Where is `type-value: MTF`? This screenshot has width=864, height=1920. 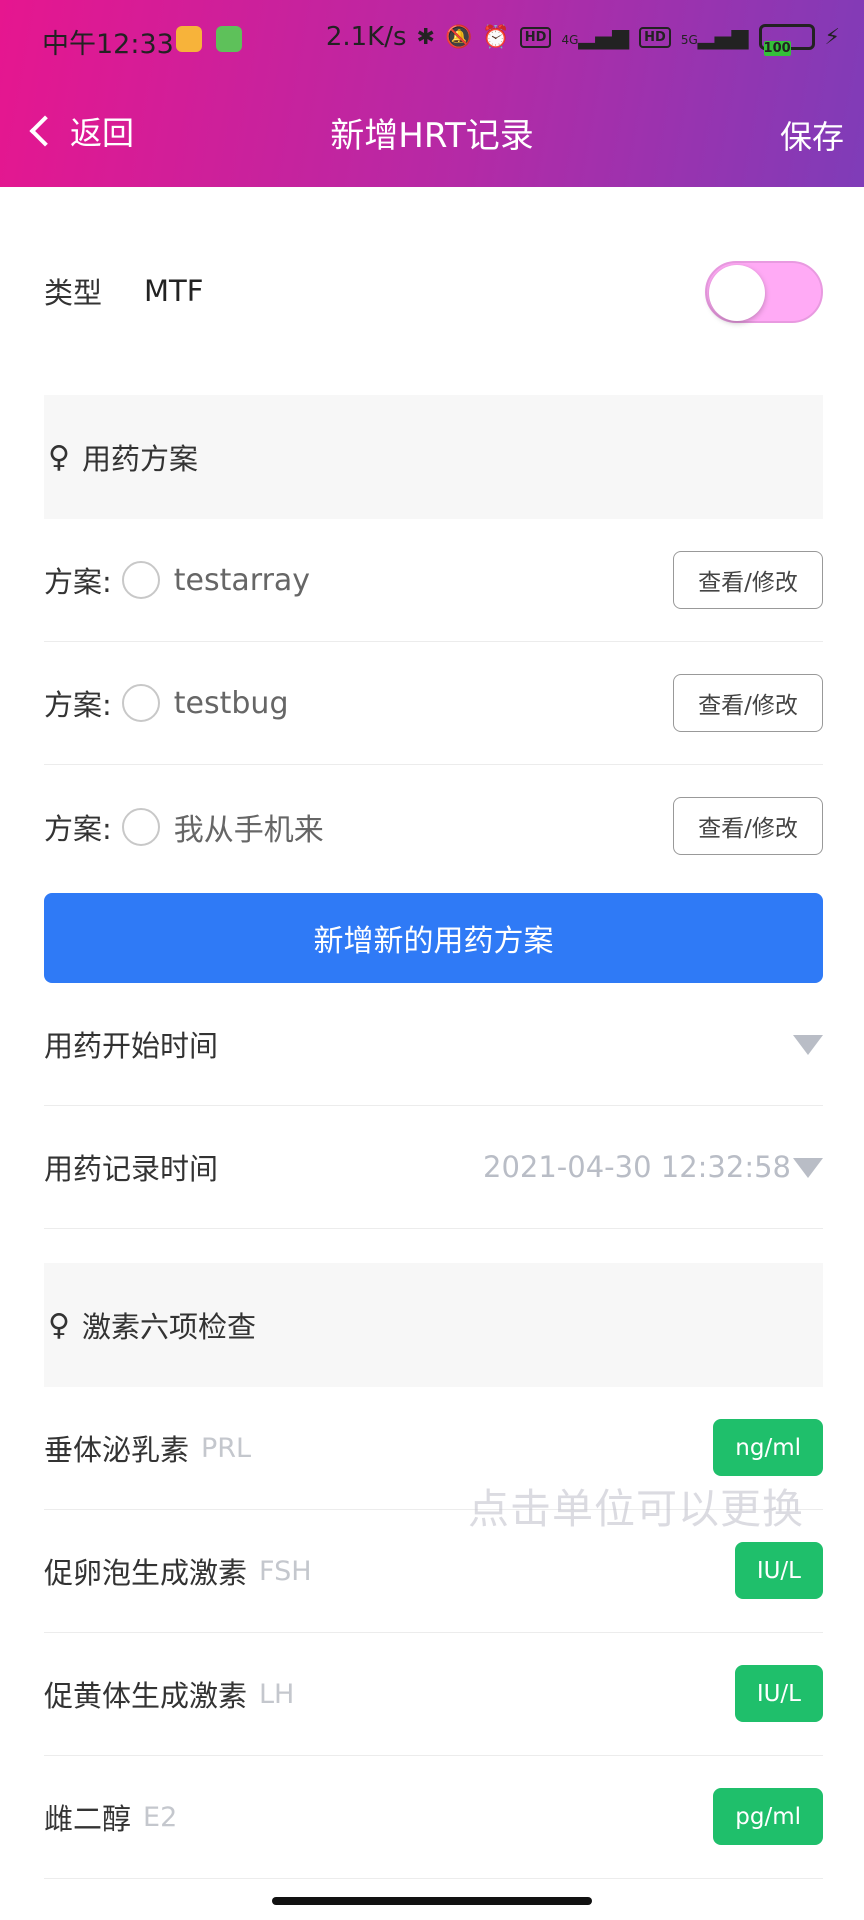 type-value: MTF is located at coordinates (174, 291).